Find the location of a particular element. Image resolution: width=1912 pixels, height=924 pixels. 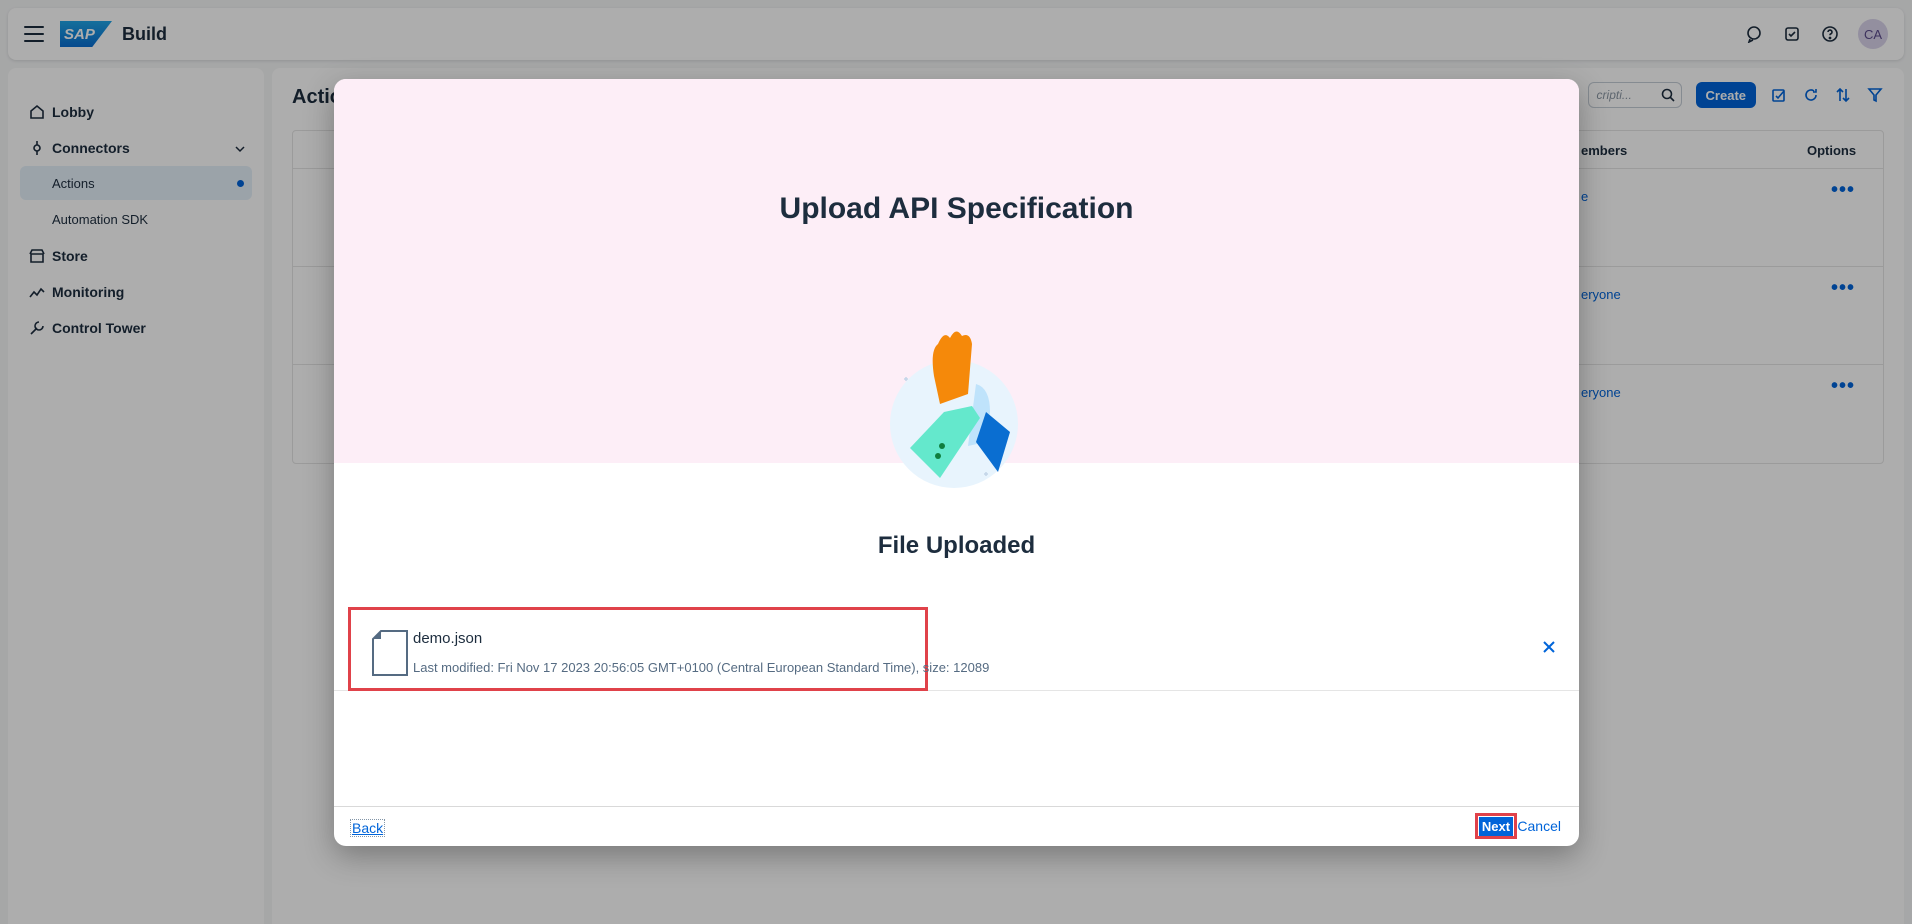

file-name: demo.json is located at coordinates (448, 638).